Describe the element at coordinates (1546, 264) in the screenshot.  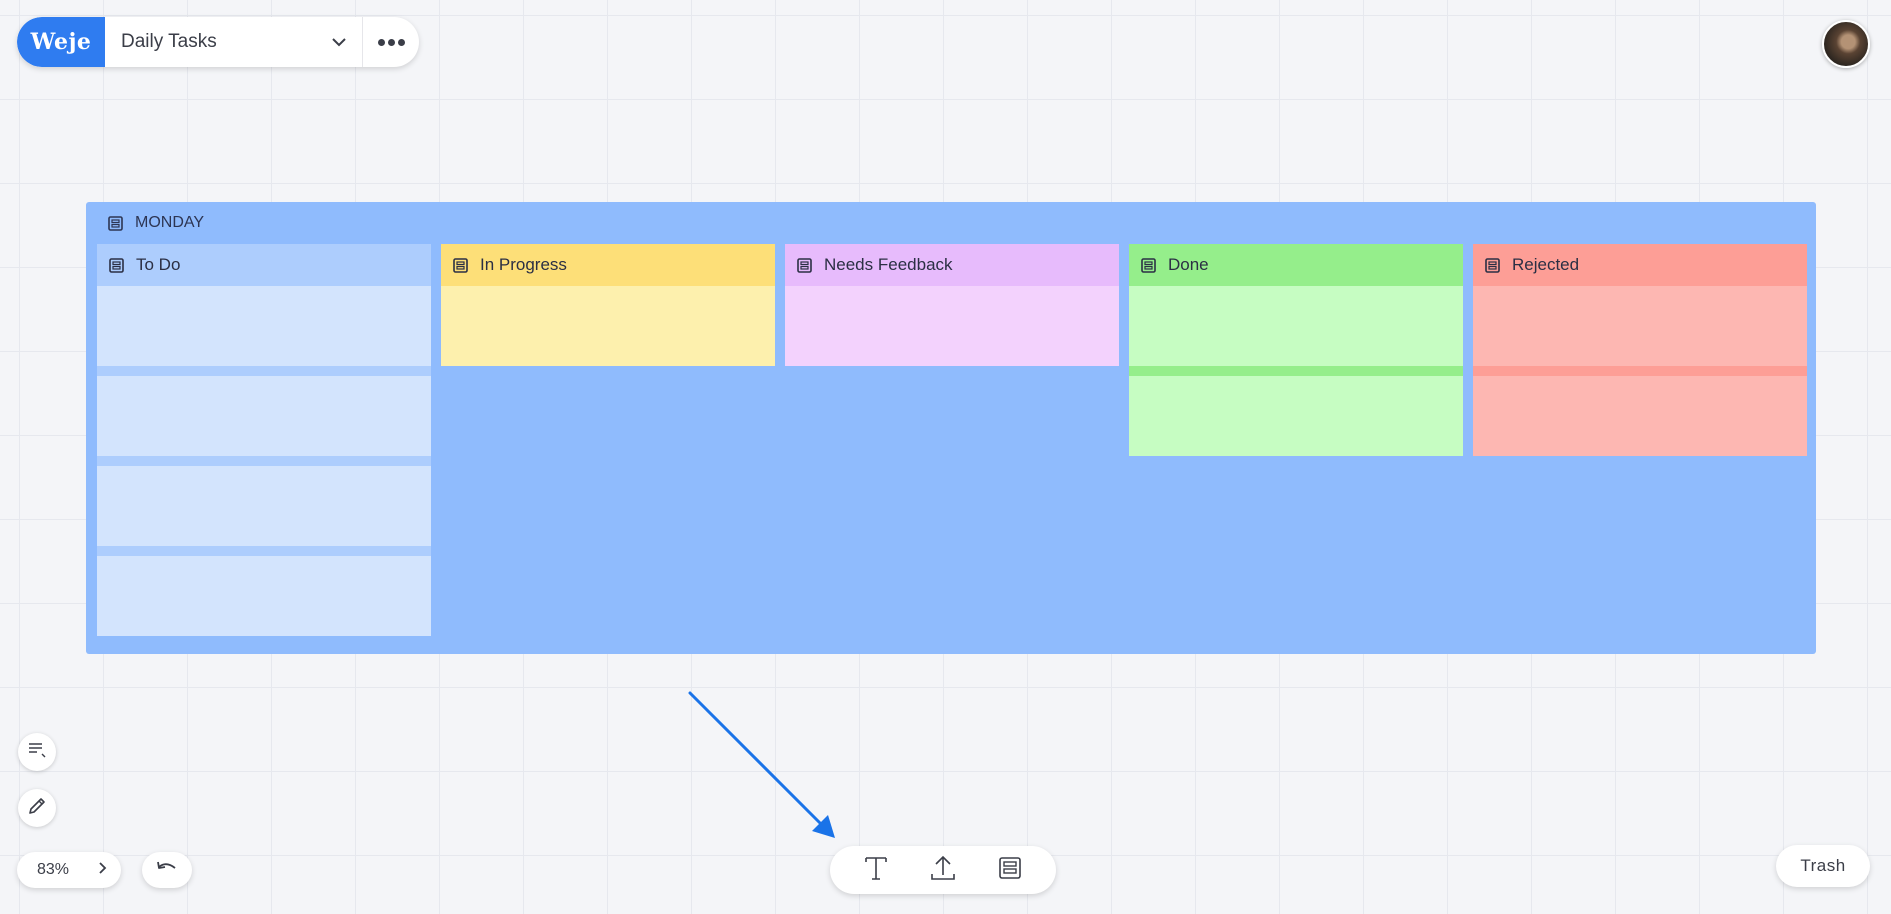
I see `column-title: Rejected` at that location.